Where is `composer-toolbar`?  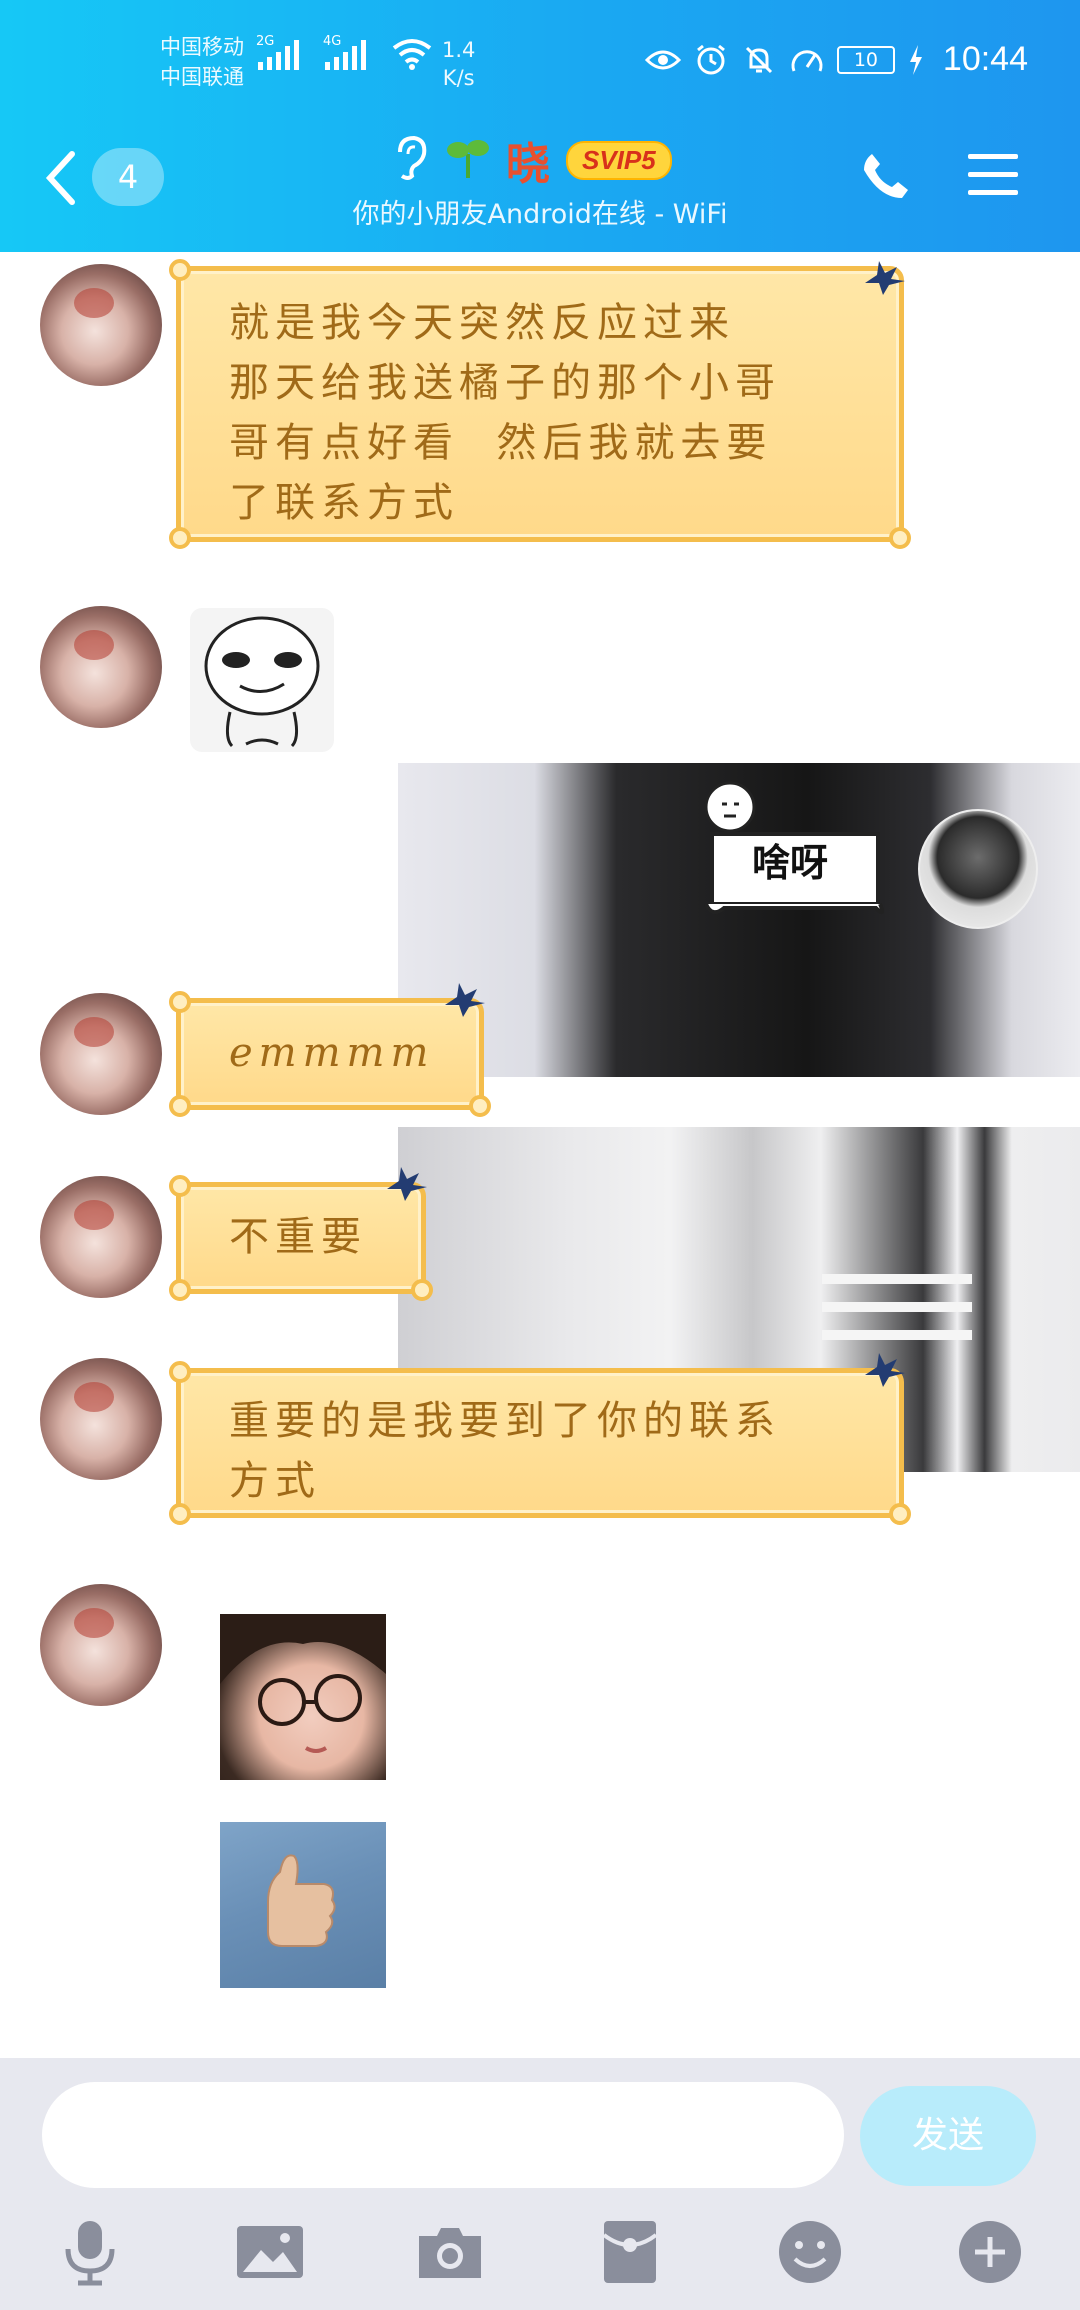
composer-toolbar is located at coordinates (540, 2258).